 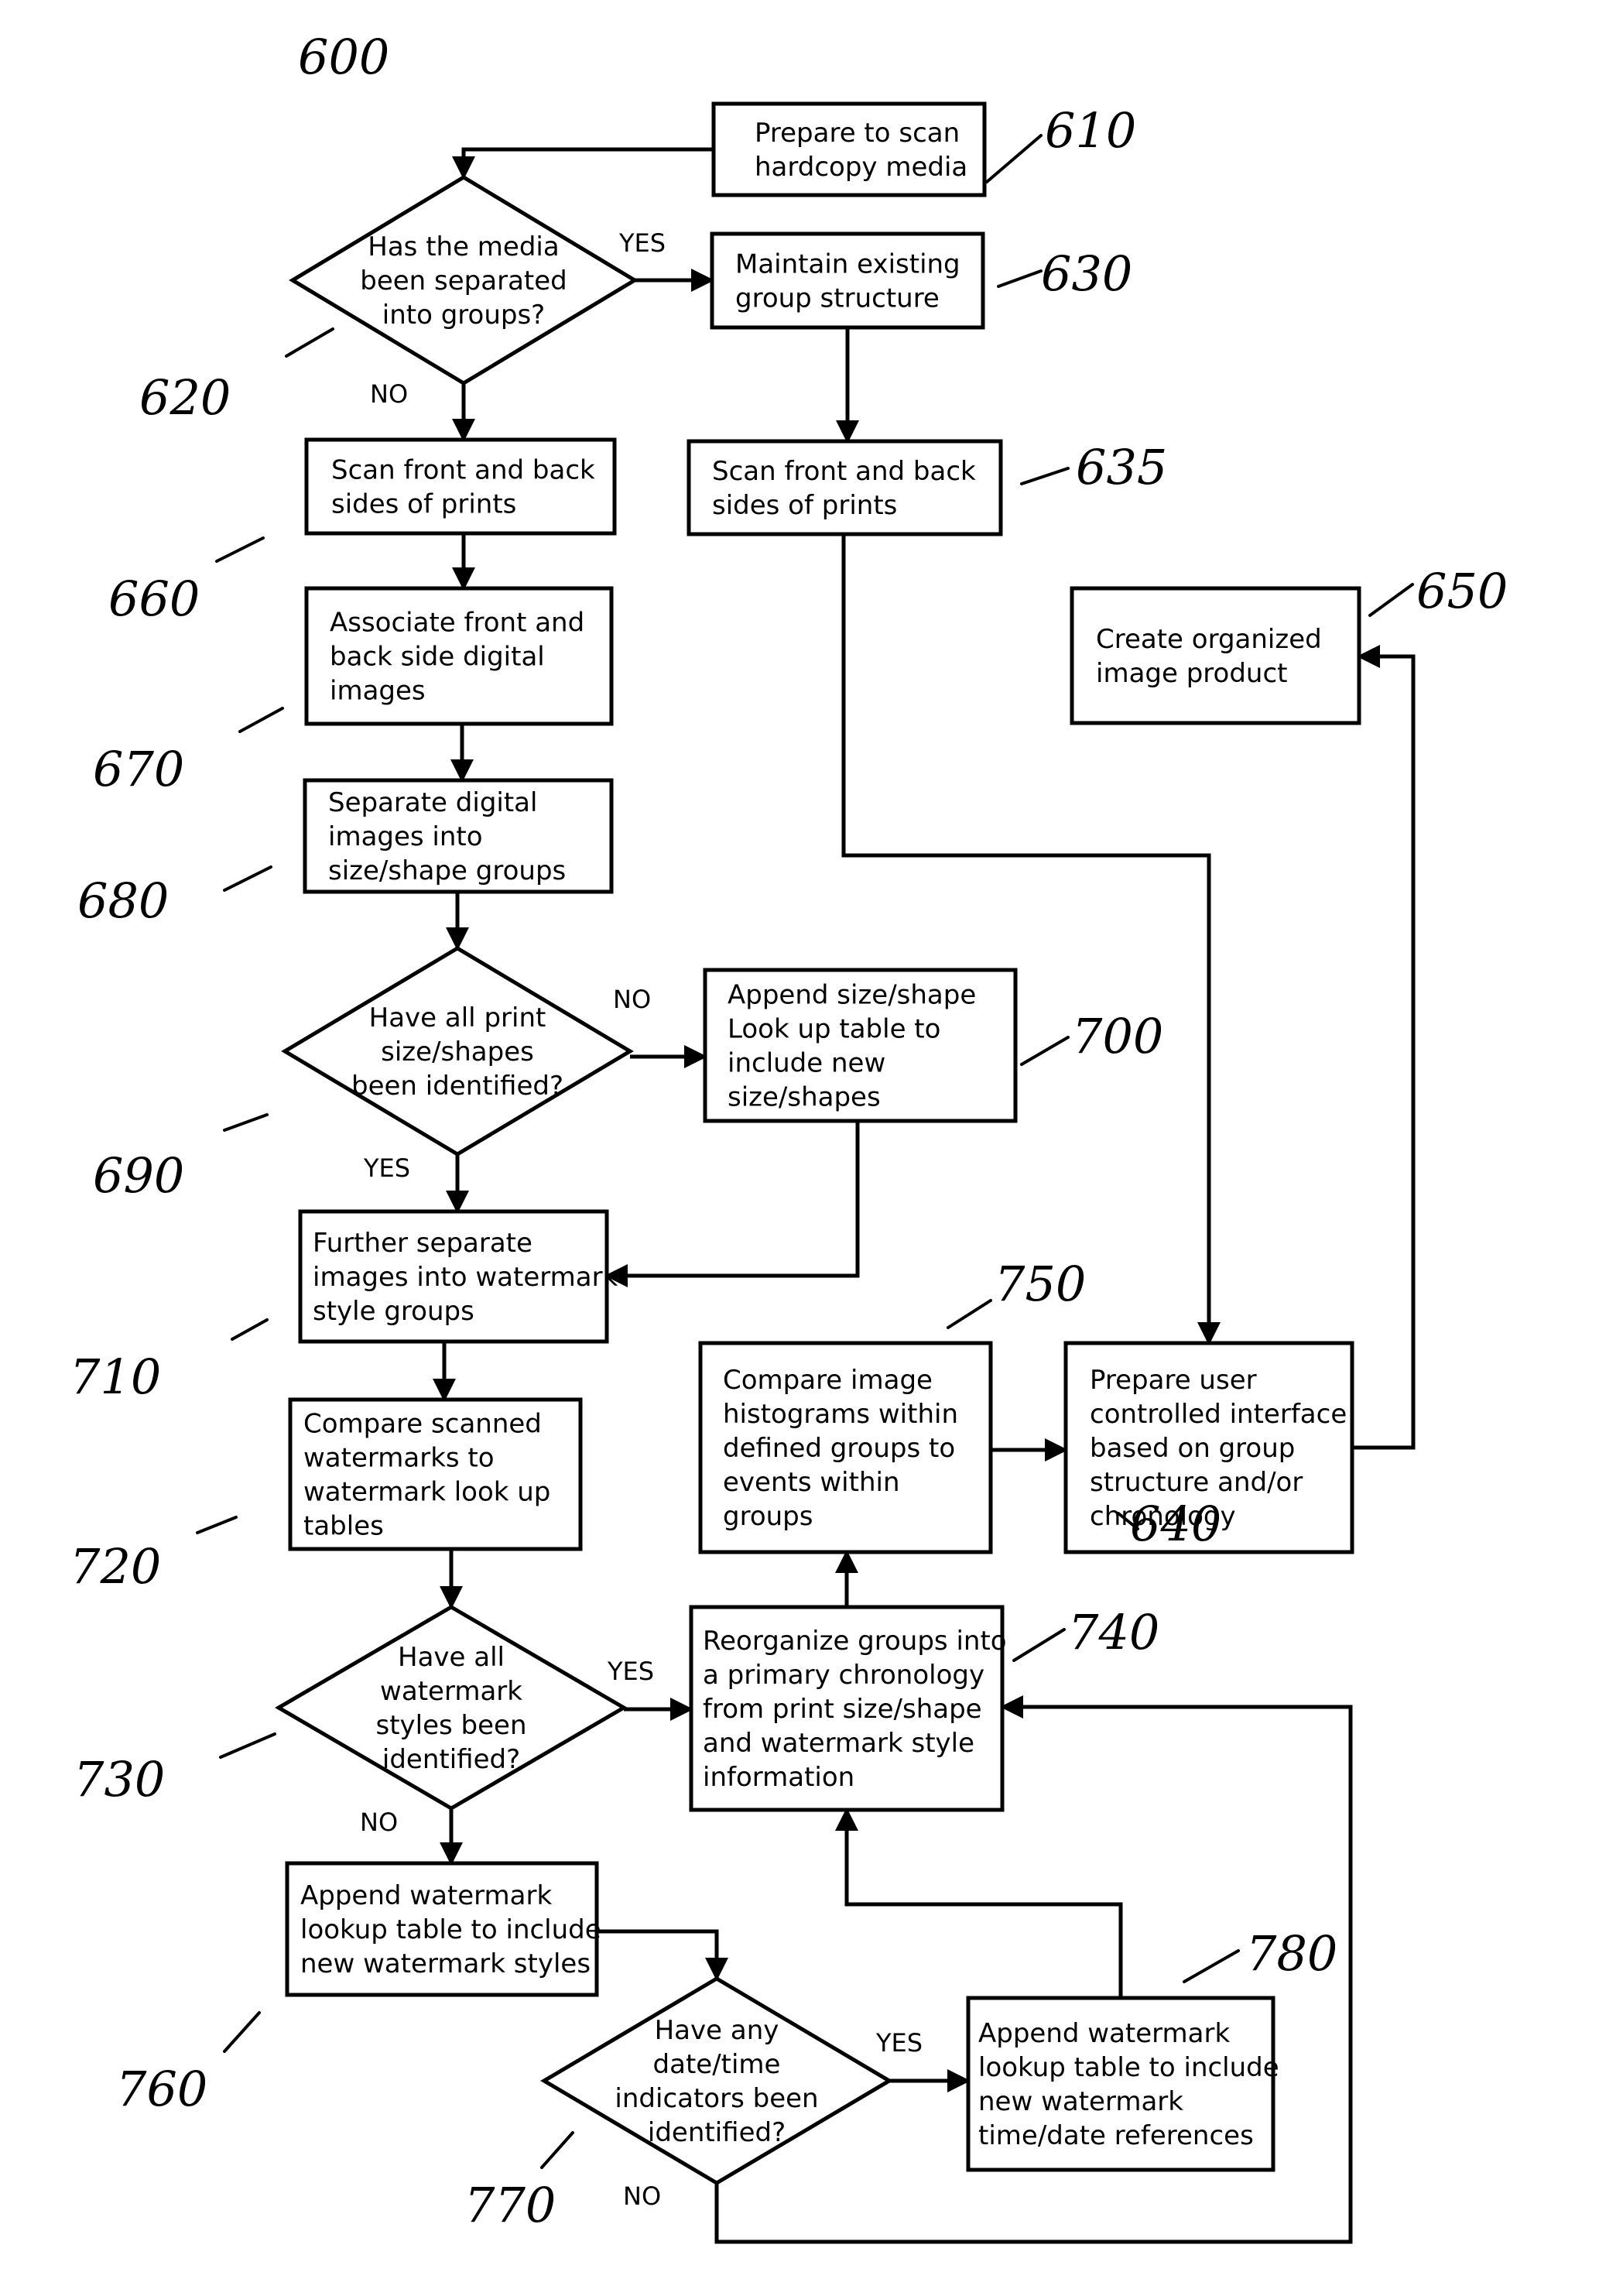 I want to click on ref-630: 630, so click(x=1064, y=274).